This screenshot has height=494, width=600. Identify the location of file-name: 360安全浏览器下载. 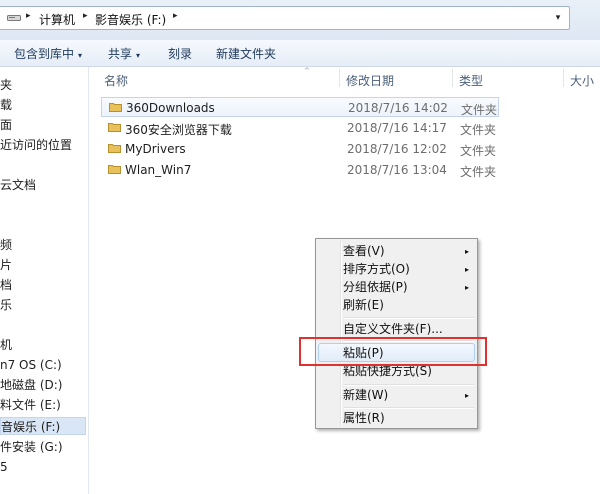
(178, 130).